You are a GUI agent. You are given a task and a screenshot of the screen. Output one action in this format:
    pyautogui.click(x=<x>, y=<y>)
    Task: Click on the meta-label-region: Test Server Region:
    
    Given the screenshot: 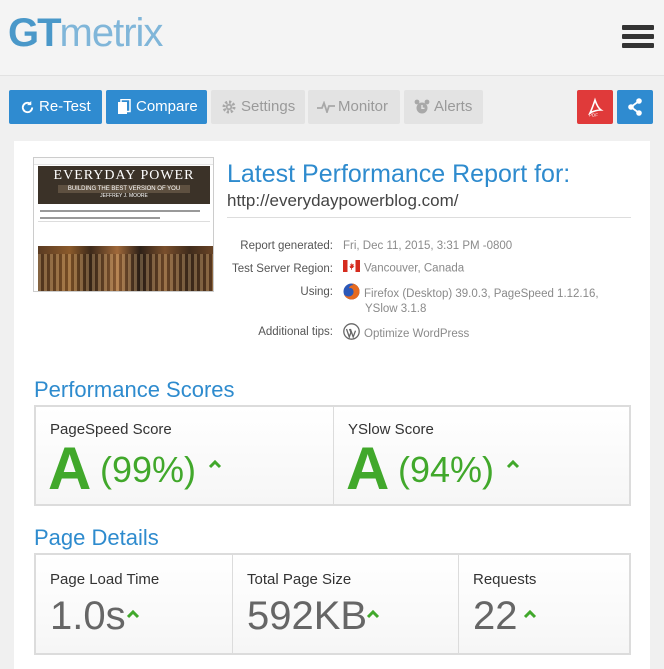 What is the action you would take?
    pyautogui.click(x=282, y=269)
    